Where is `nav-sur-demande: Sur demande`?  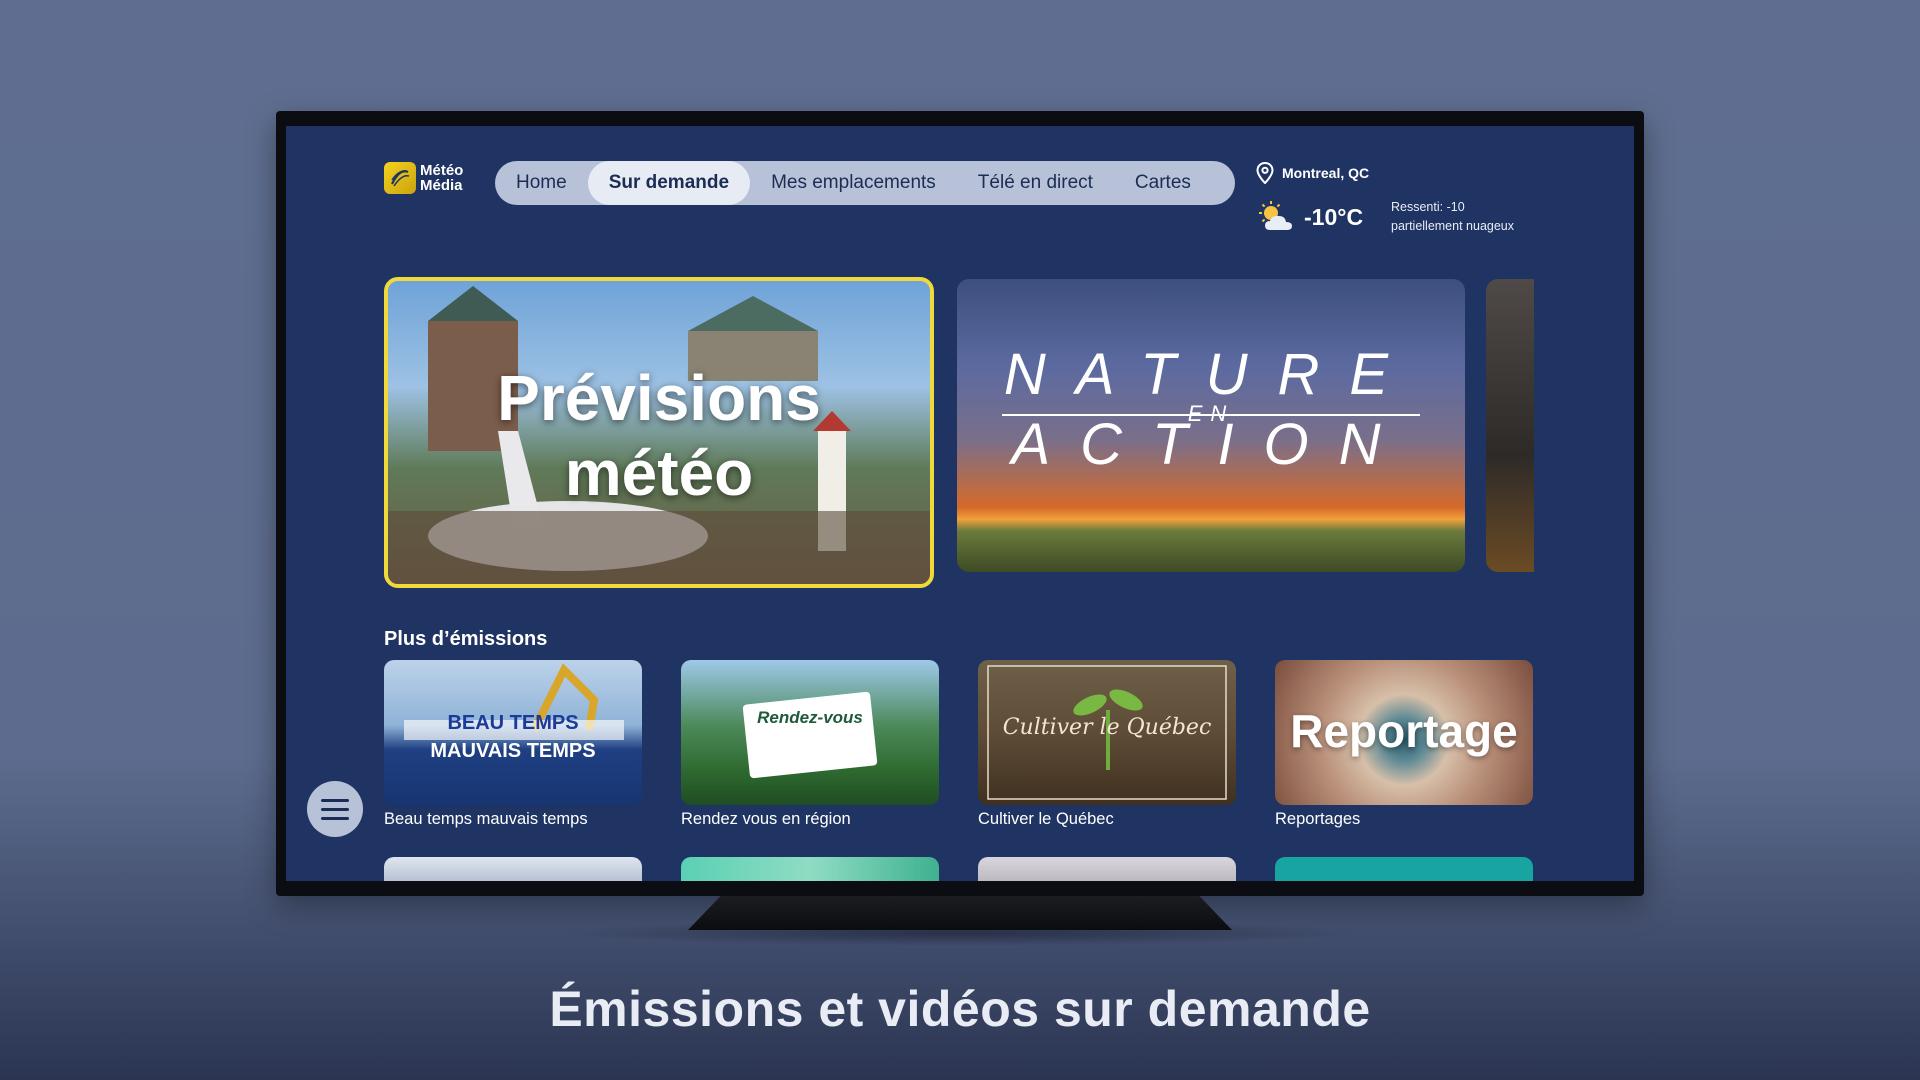
nav-sur-demande: Sur demande is located at coordinates (669, 183).